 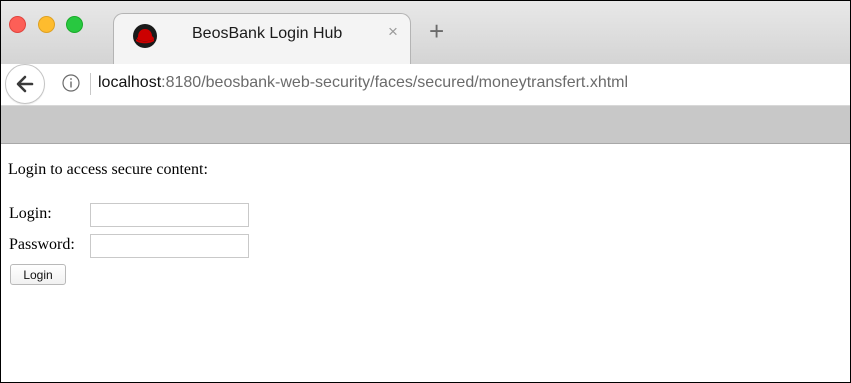 What do you see at coordinates (30, 213) in the screenshot?
I see `login-label: Login:` at bounding box center [30, 213].